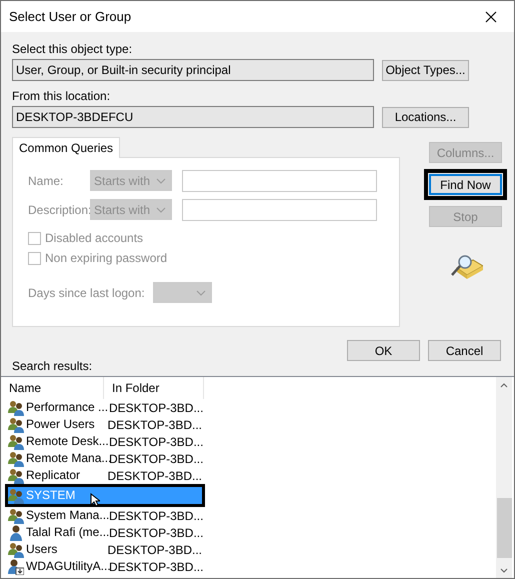 This screenshot has width=515, height=579. Describe the element at coordinates (106, 258) in the screenshot. I see `checkbox-label: Non expiring password` at that location.